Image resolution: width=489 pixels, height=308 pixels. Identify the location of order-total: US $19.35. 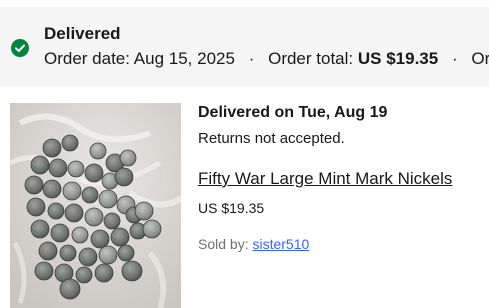
(398, 58).